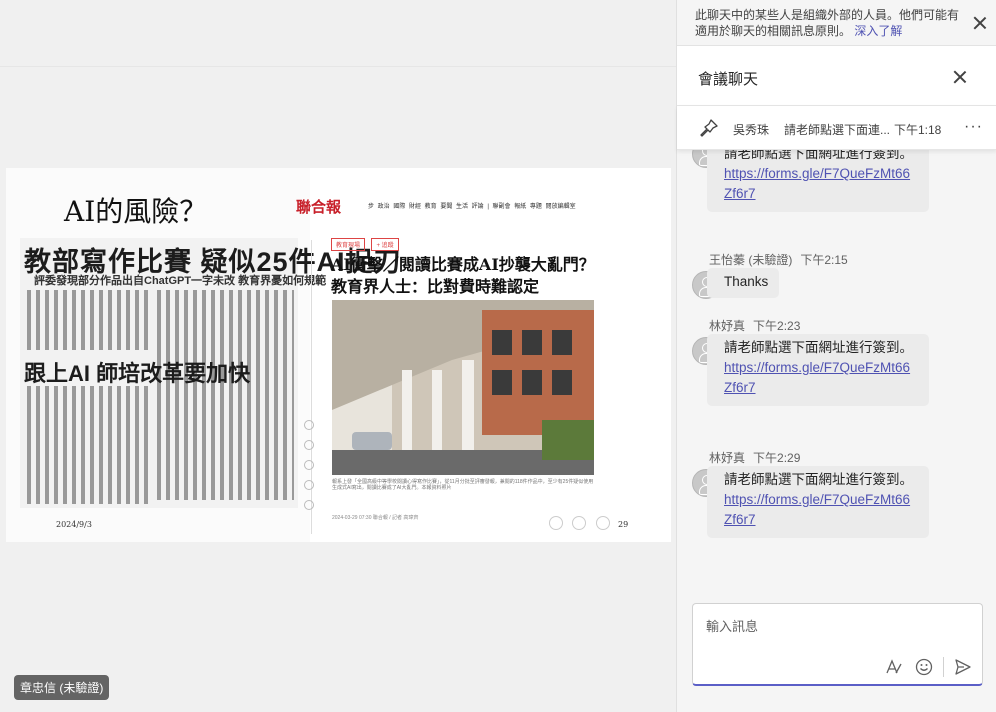 The image size is (996, 712). What do you see at coordinates (623, 524) in the screenshot?
I see `slide-page-number: 29` at bounding box center [623, 524].